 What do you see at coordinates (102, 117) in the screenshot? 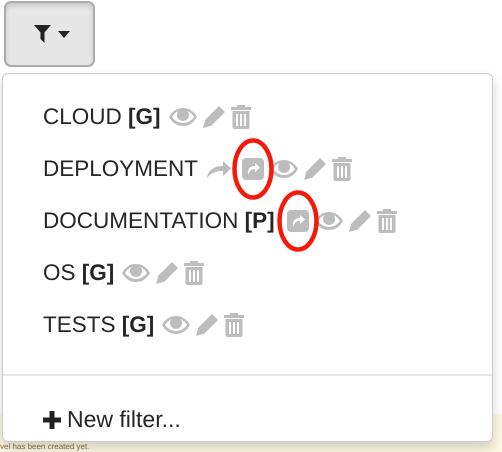
I see `filter-item: CLOUD [G]` at bounding box center [102, 117].